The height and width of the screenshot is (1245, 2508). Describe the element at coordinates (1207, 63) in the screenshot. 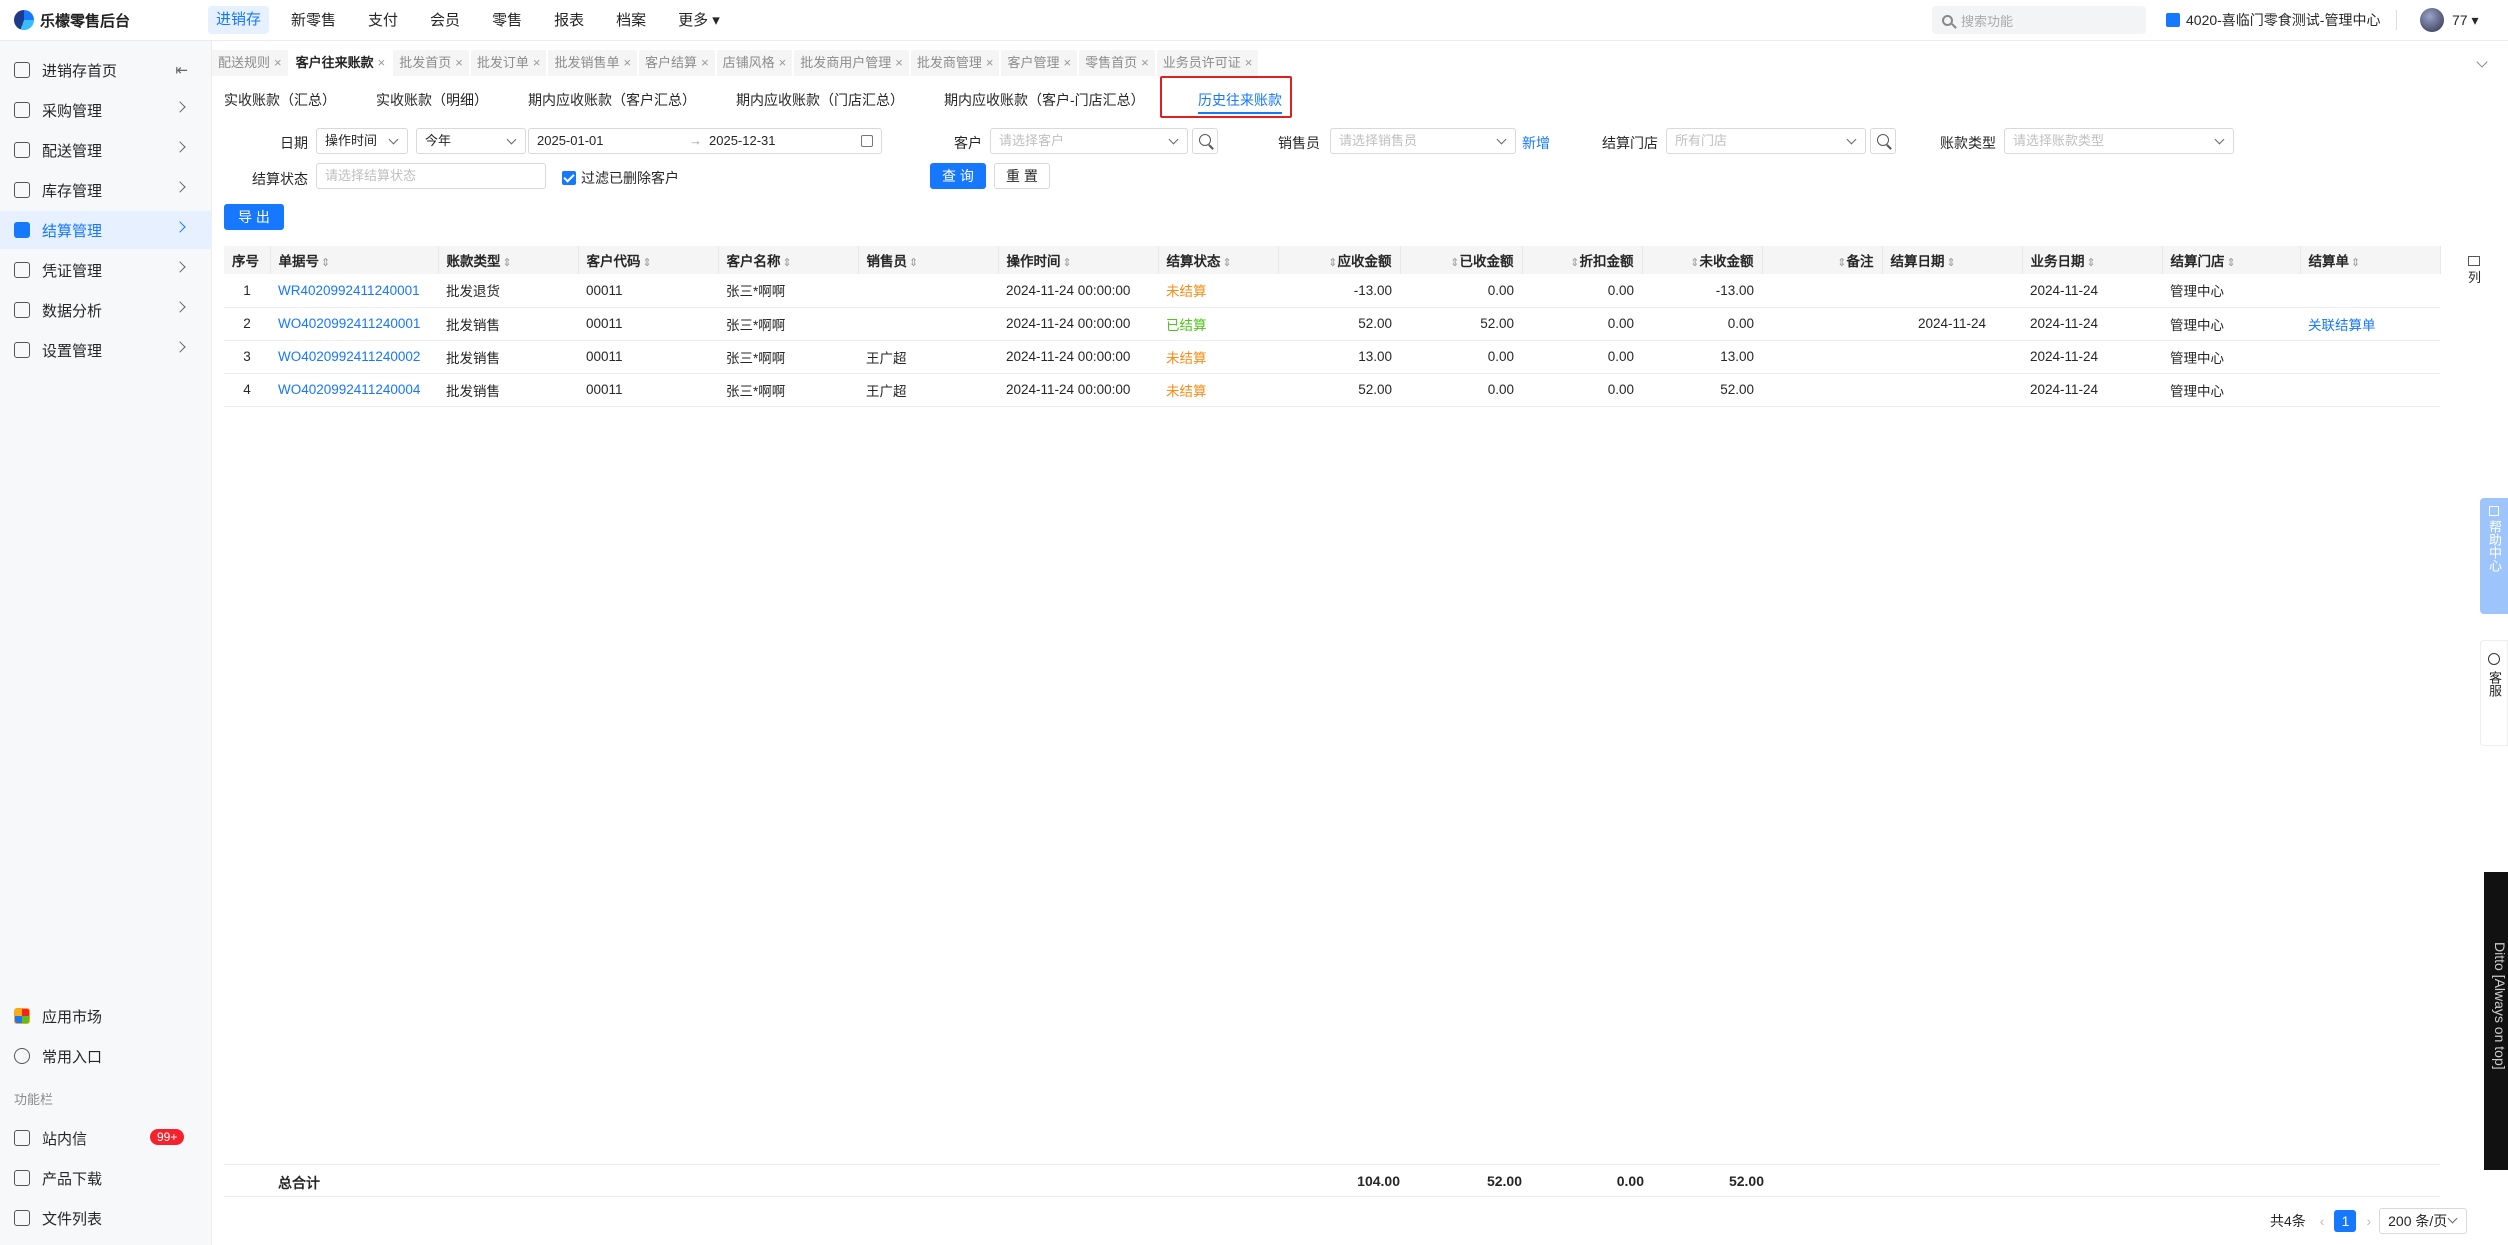

I see `page-tab: 业务员许可证 ×` at that location.